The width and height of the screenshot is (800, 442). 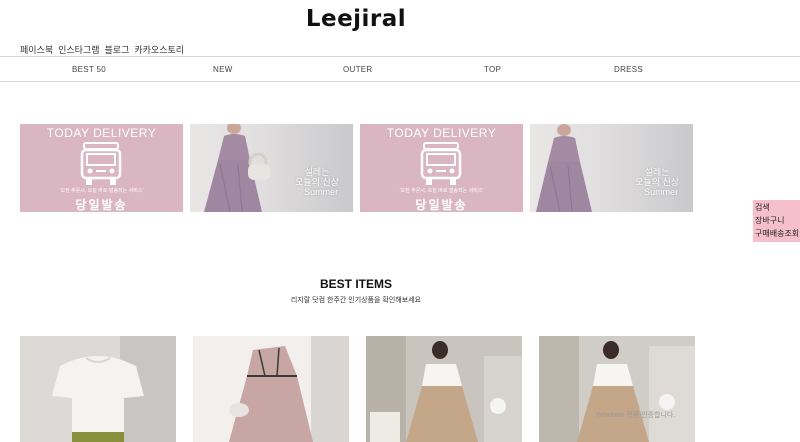 What do you see at coordinates (78, 49) in the screenshot?
I see `social-link-instagram: 인스타그램` at bounding box center [78, 49].